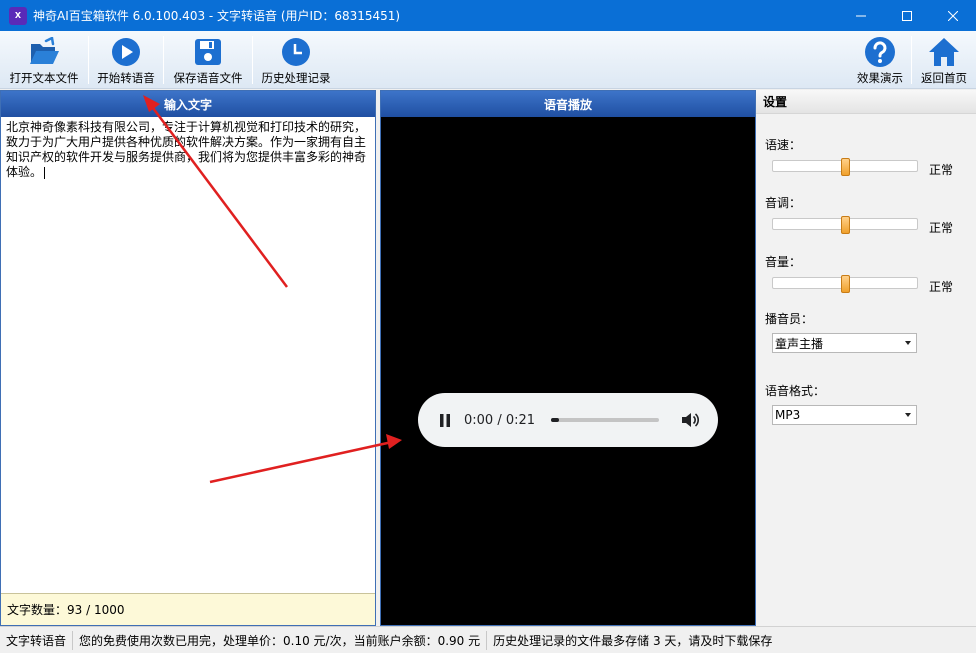 Image resolution: width=976 pixels, height=653 pixels. Describe the element at coordinates (66, 610) in the screenshot. I see `char-count-label: 文字数量：93 / 1000` at that location.